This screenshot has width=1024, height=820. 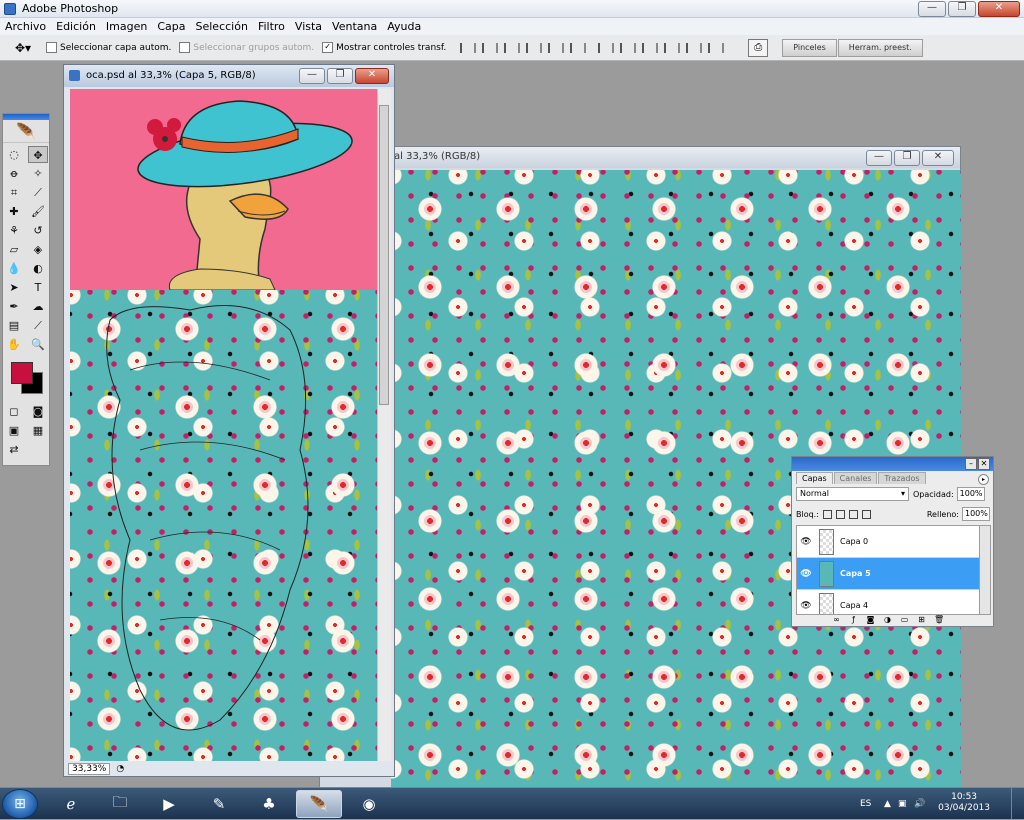 What do you see at coordinates (14, 344) in the screenshot?
I see `hand-tool-icon: ✋` at bounding box center [14, 344].